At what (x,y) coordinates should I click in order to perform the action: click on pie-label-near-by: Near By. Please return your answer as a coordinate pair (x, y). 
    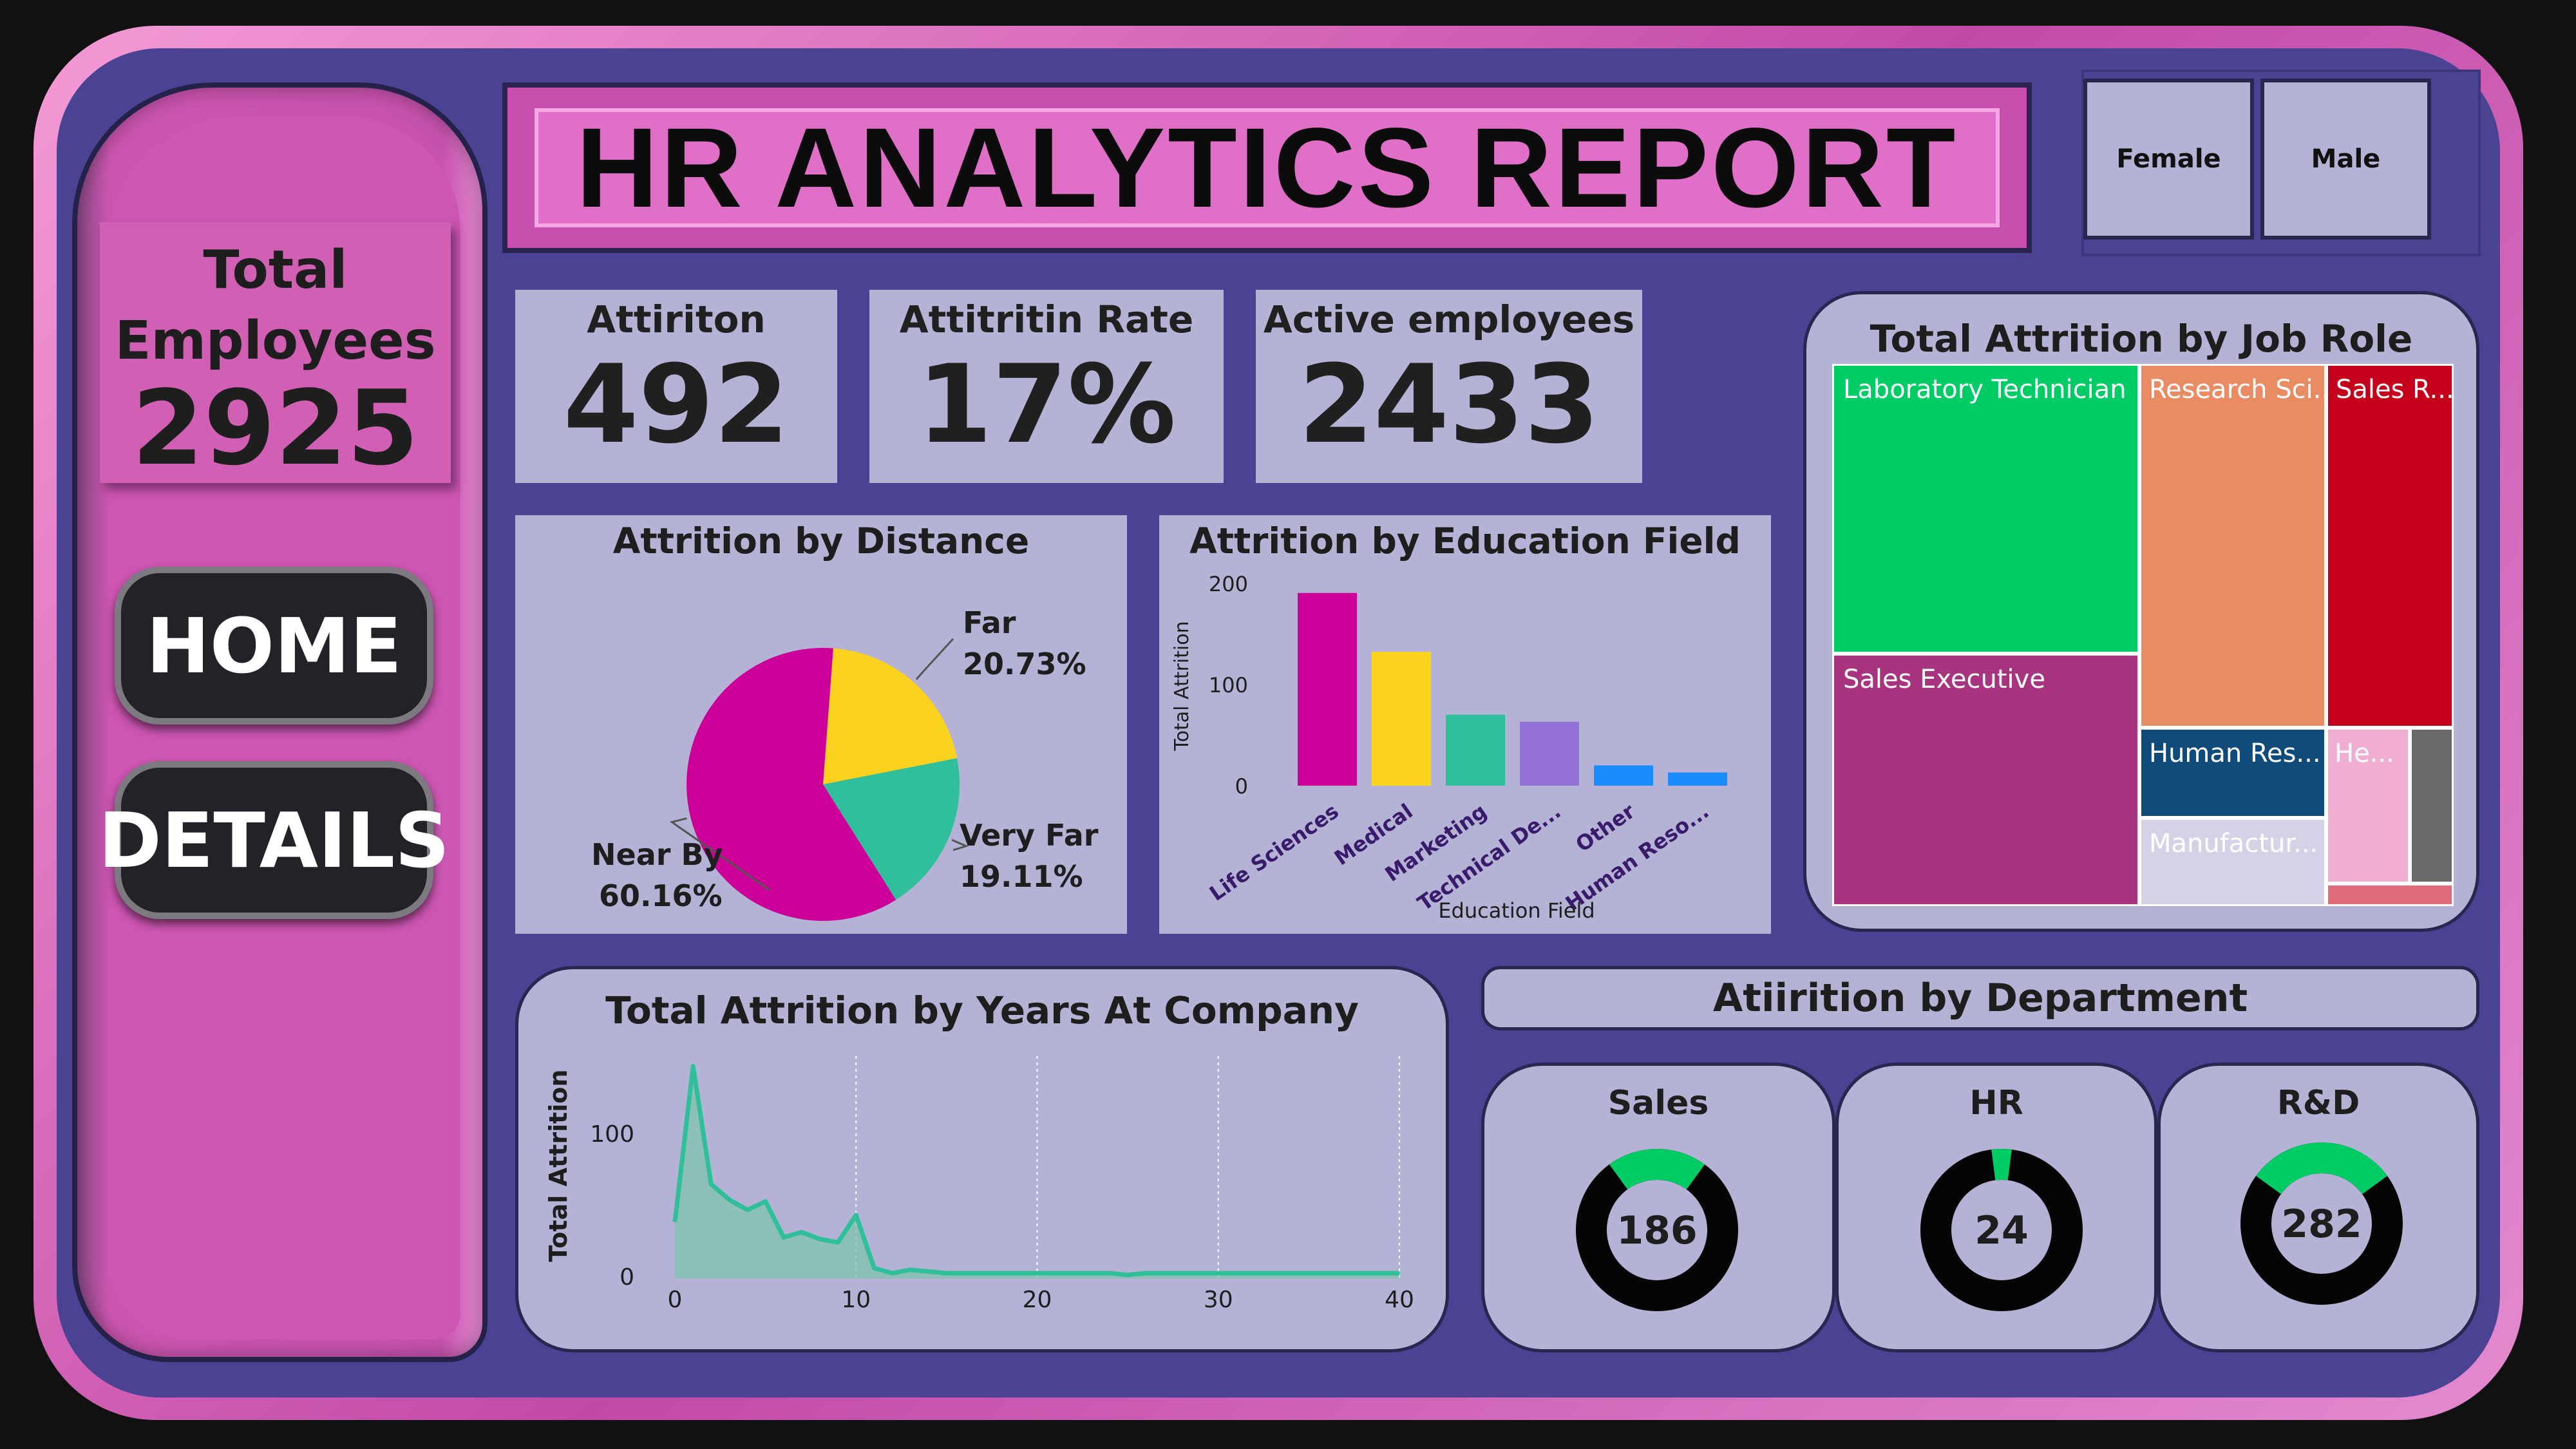
    Looking at the image, I should click on (657, 854).